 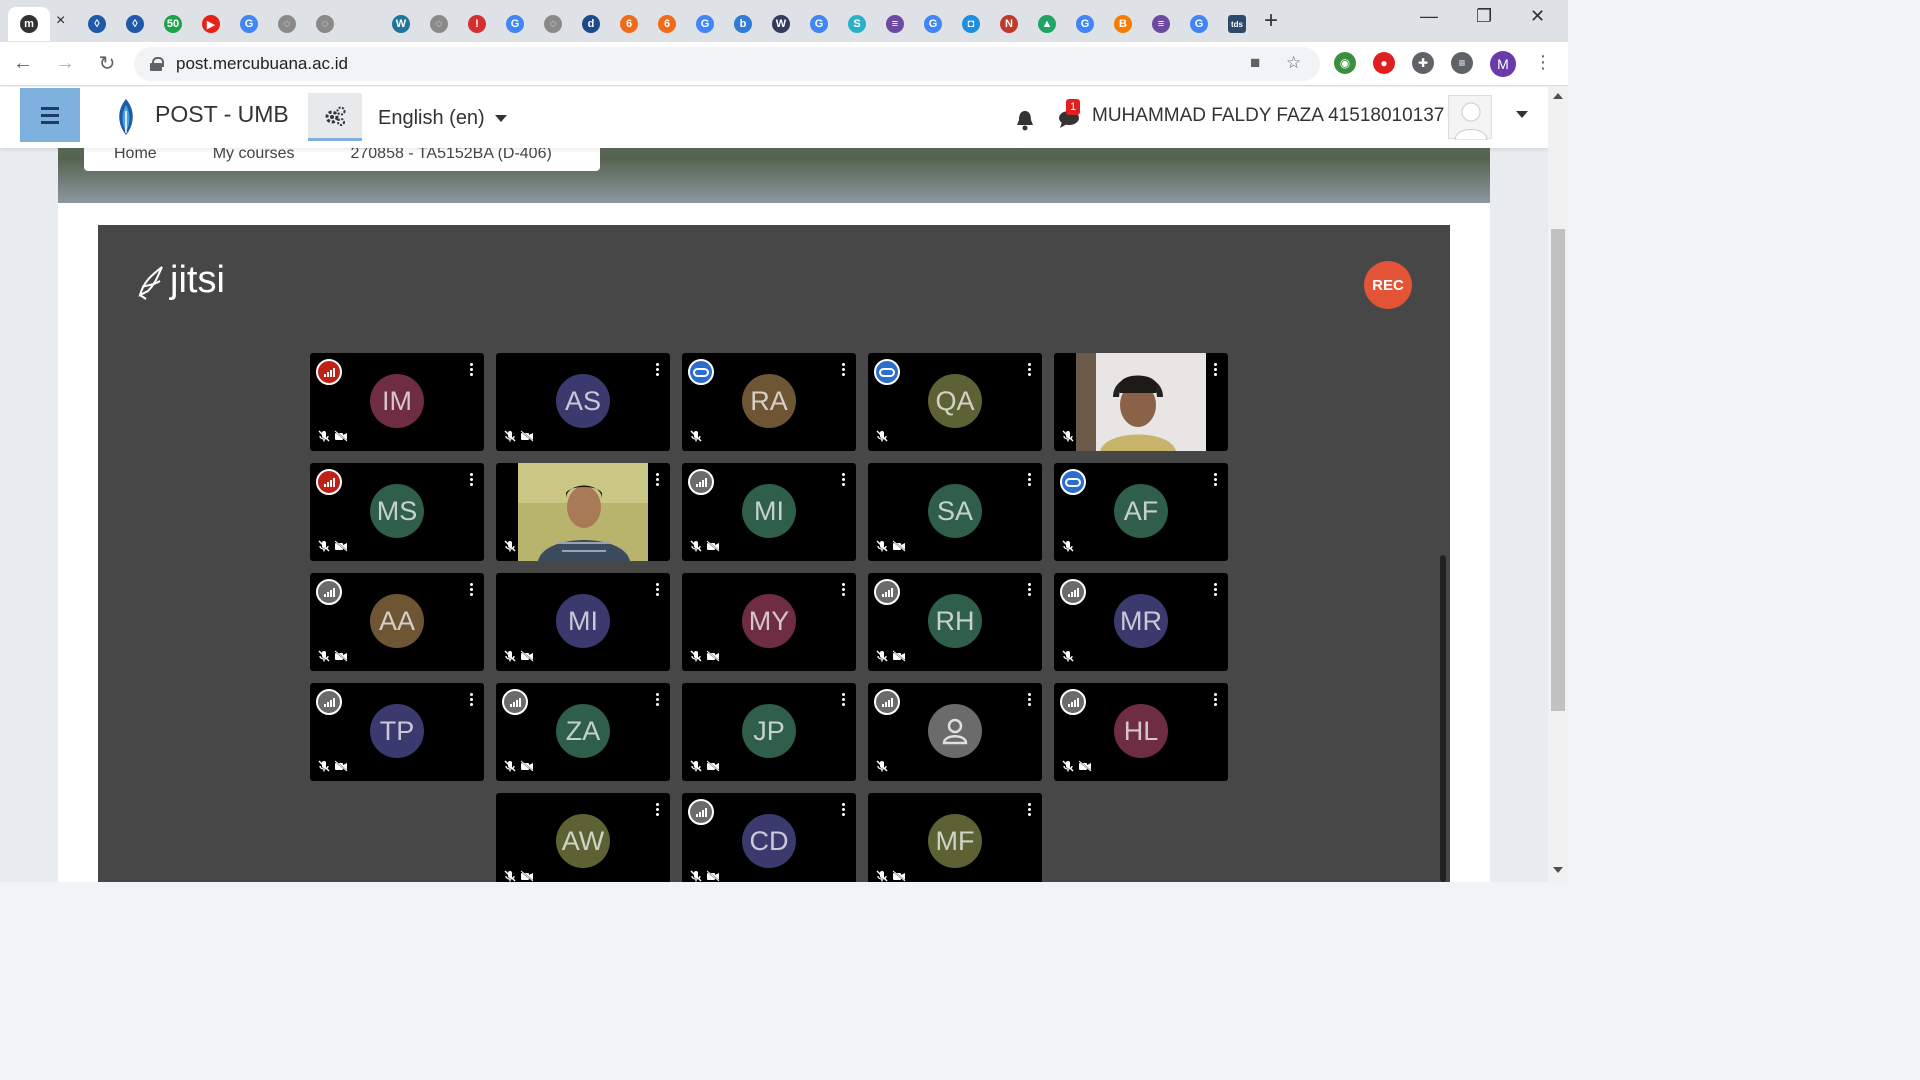 What do you see at coordinates (1025, 120) in the screenshot?
I see `bell-icon` at bounding box center [1025, 120].